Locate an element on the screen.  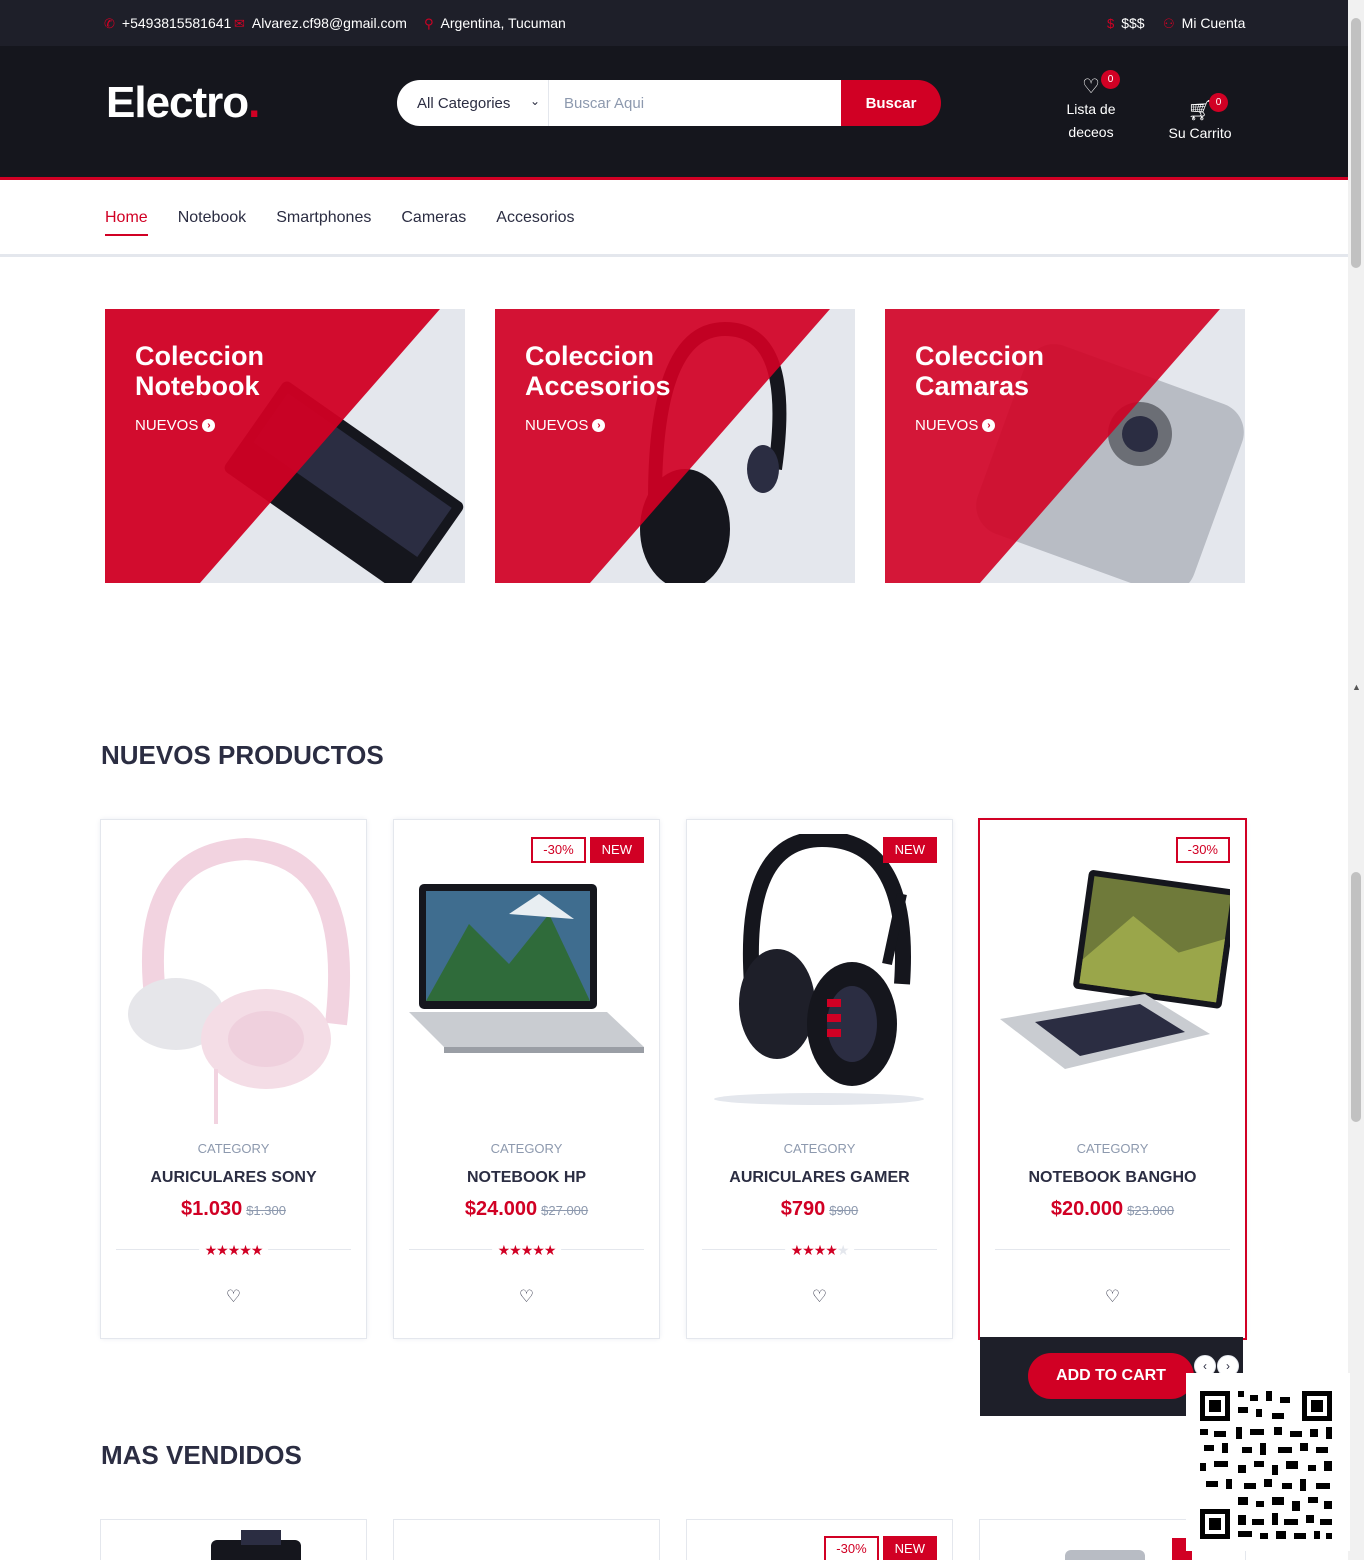
page-scrollbar: ▲ is located at coordinates (1356, 780).